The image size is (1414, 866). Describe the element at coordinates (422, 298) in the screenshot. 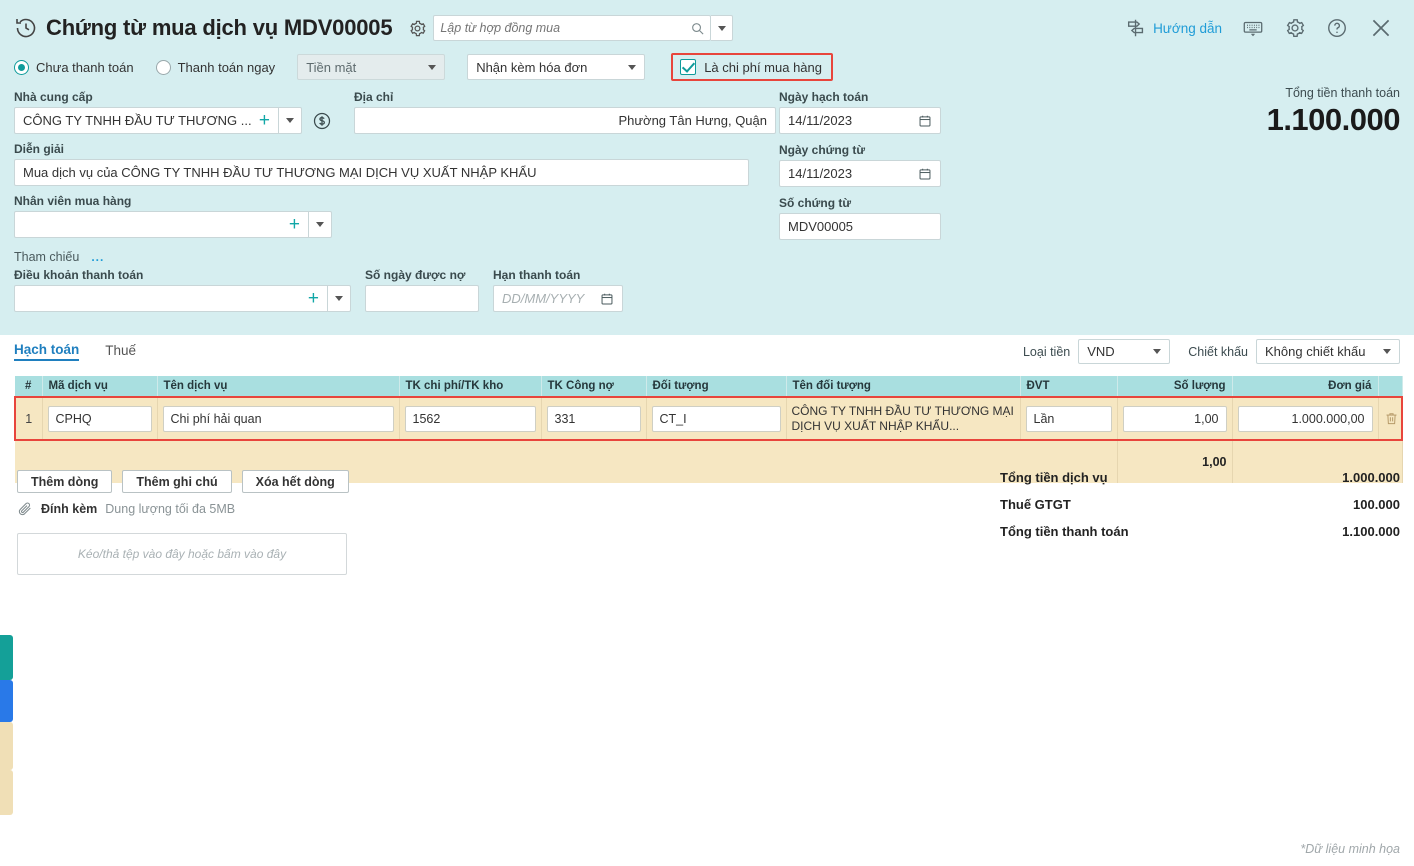

I see `credit-days-input` at that location.